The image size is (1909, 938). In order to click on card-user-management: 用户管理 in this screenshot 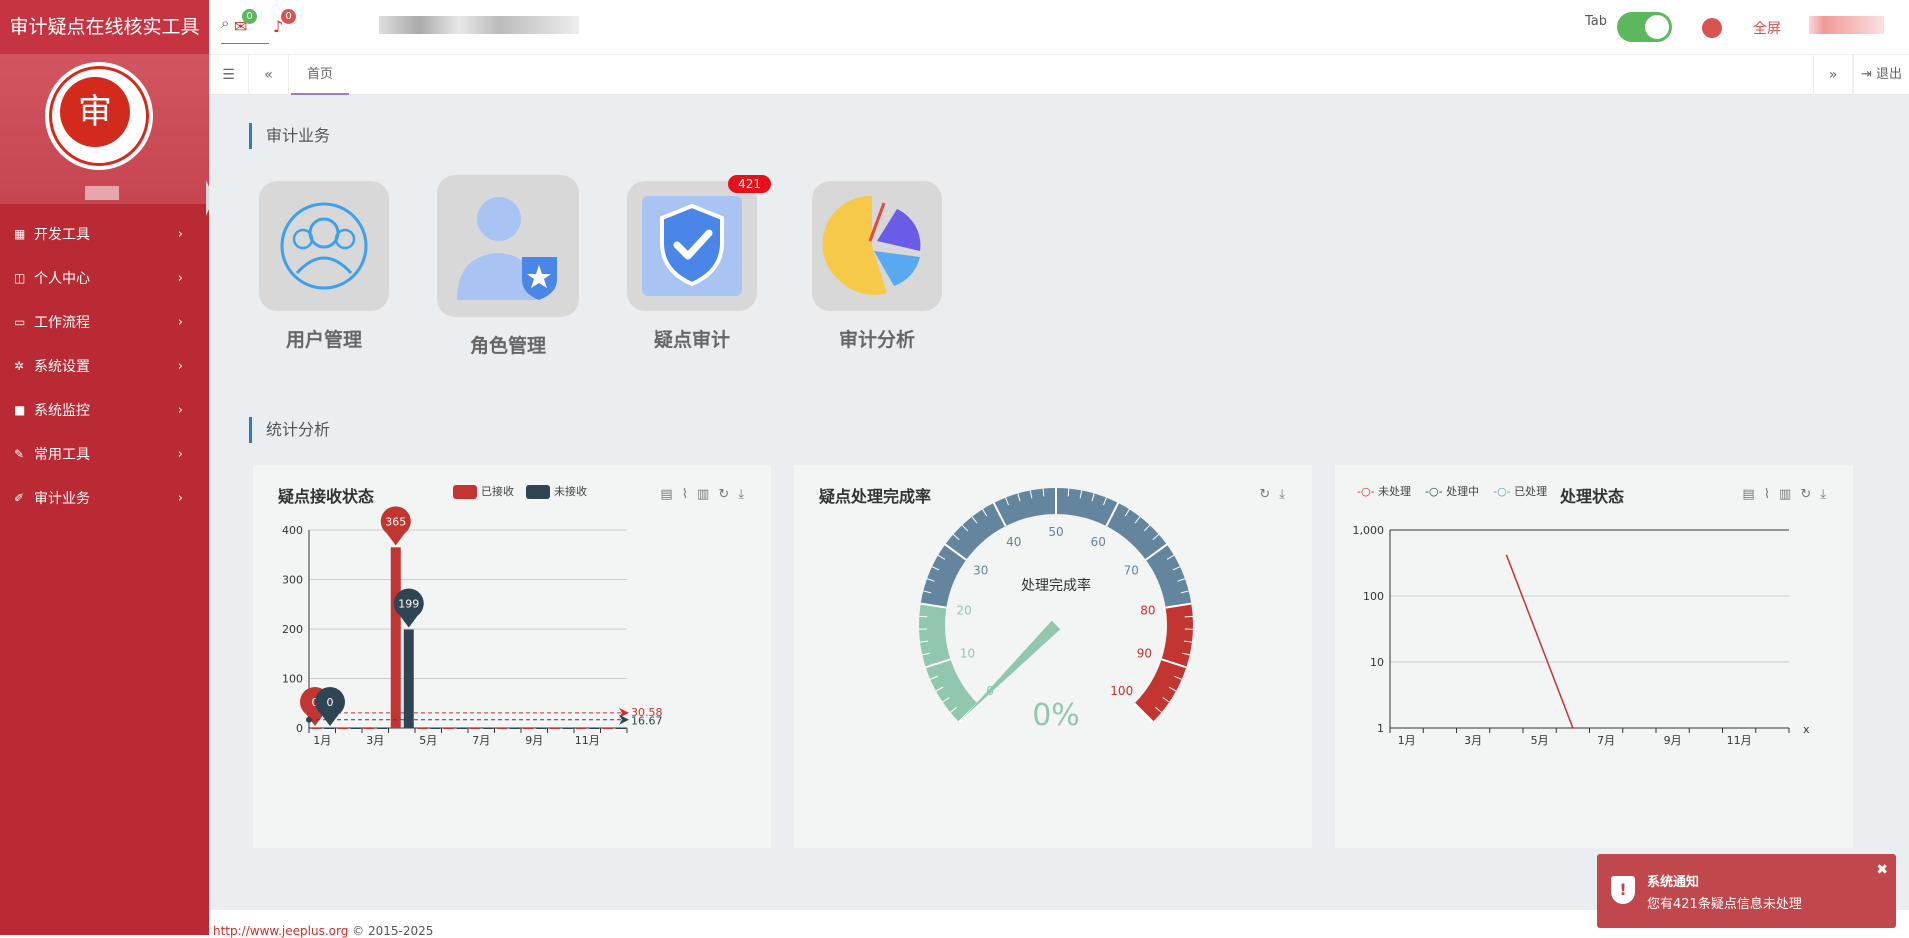, I will do `click(324, 266)`.